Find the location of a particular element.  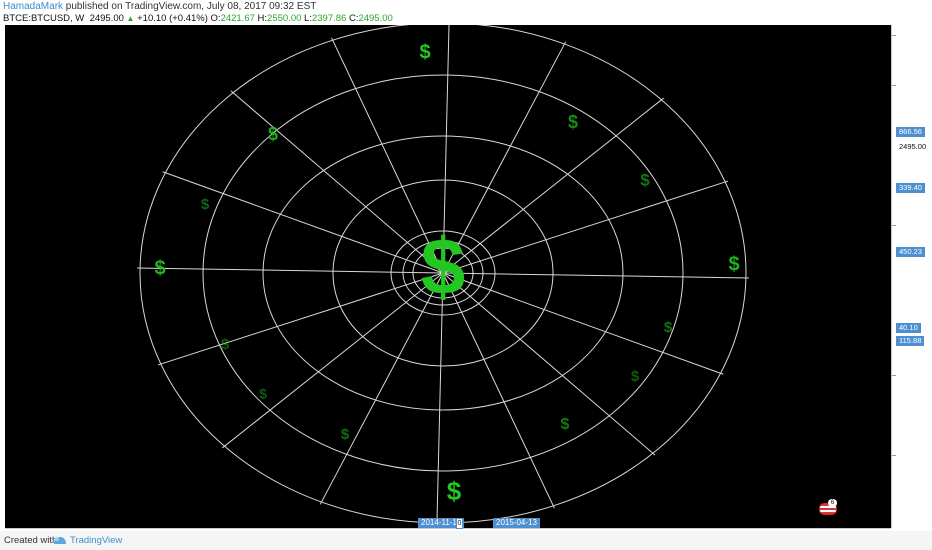

low-value: 2397.86 is located at coordinates (329, 18).